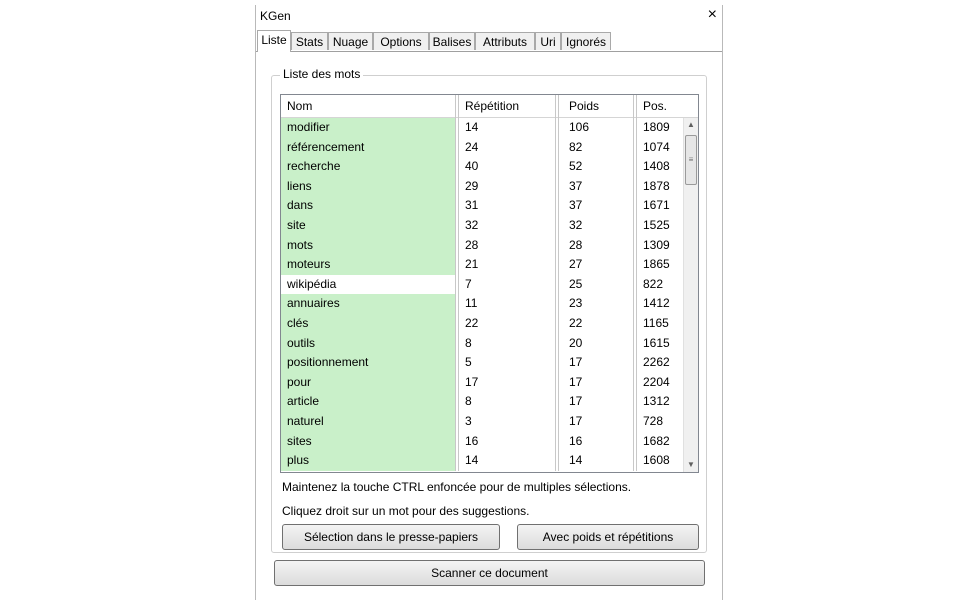 The width and height of the screenshot is (980, 600). What do you see at coordinates (482, 304) in the screenshot?
I see `table-row: annuaires 11 23 1412` at bounding box center [482, 304].